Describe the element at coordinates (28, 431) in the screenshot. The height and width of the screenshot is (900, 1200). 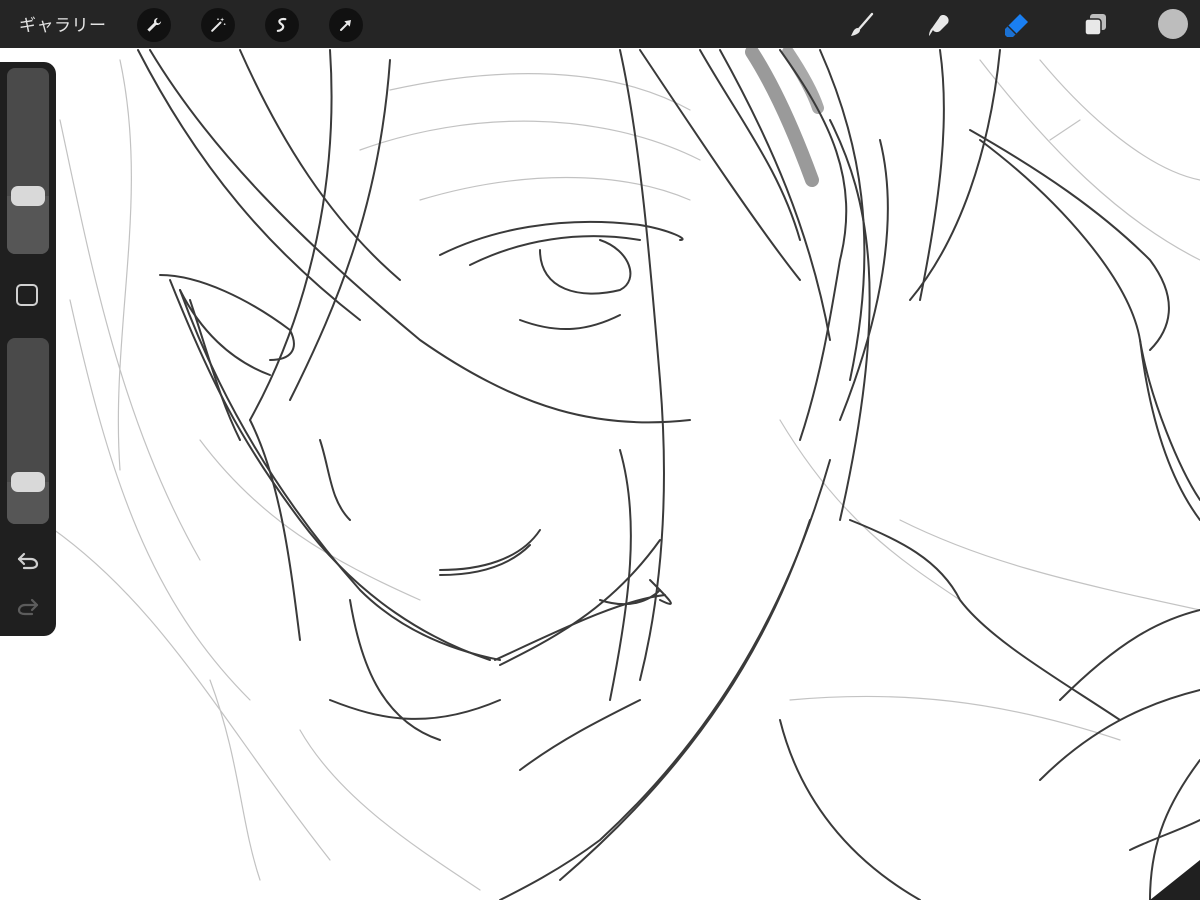
I see `opacity-slider` at that location.